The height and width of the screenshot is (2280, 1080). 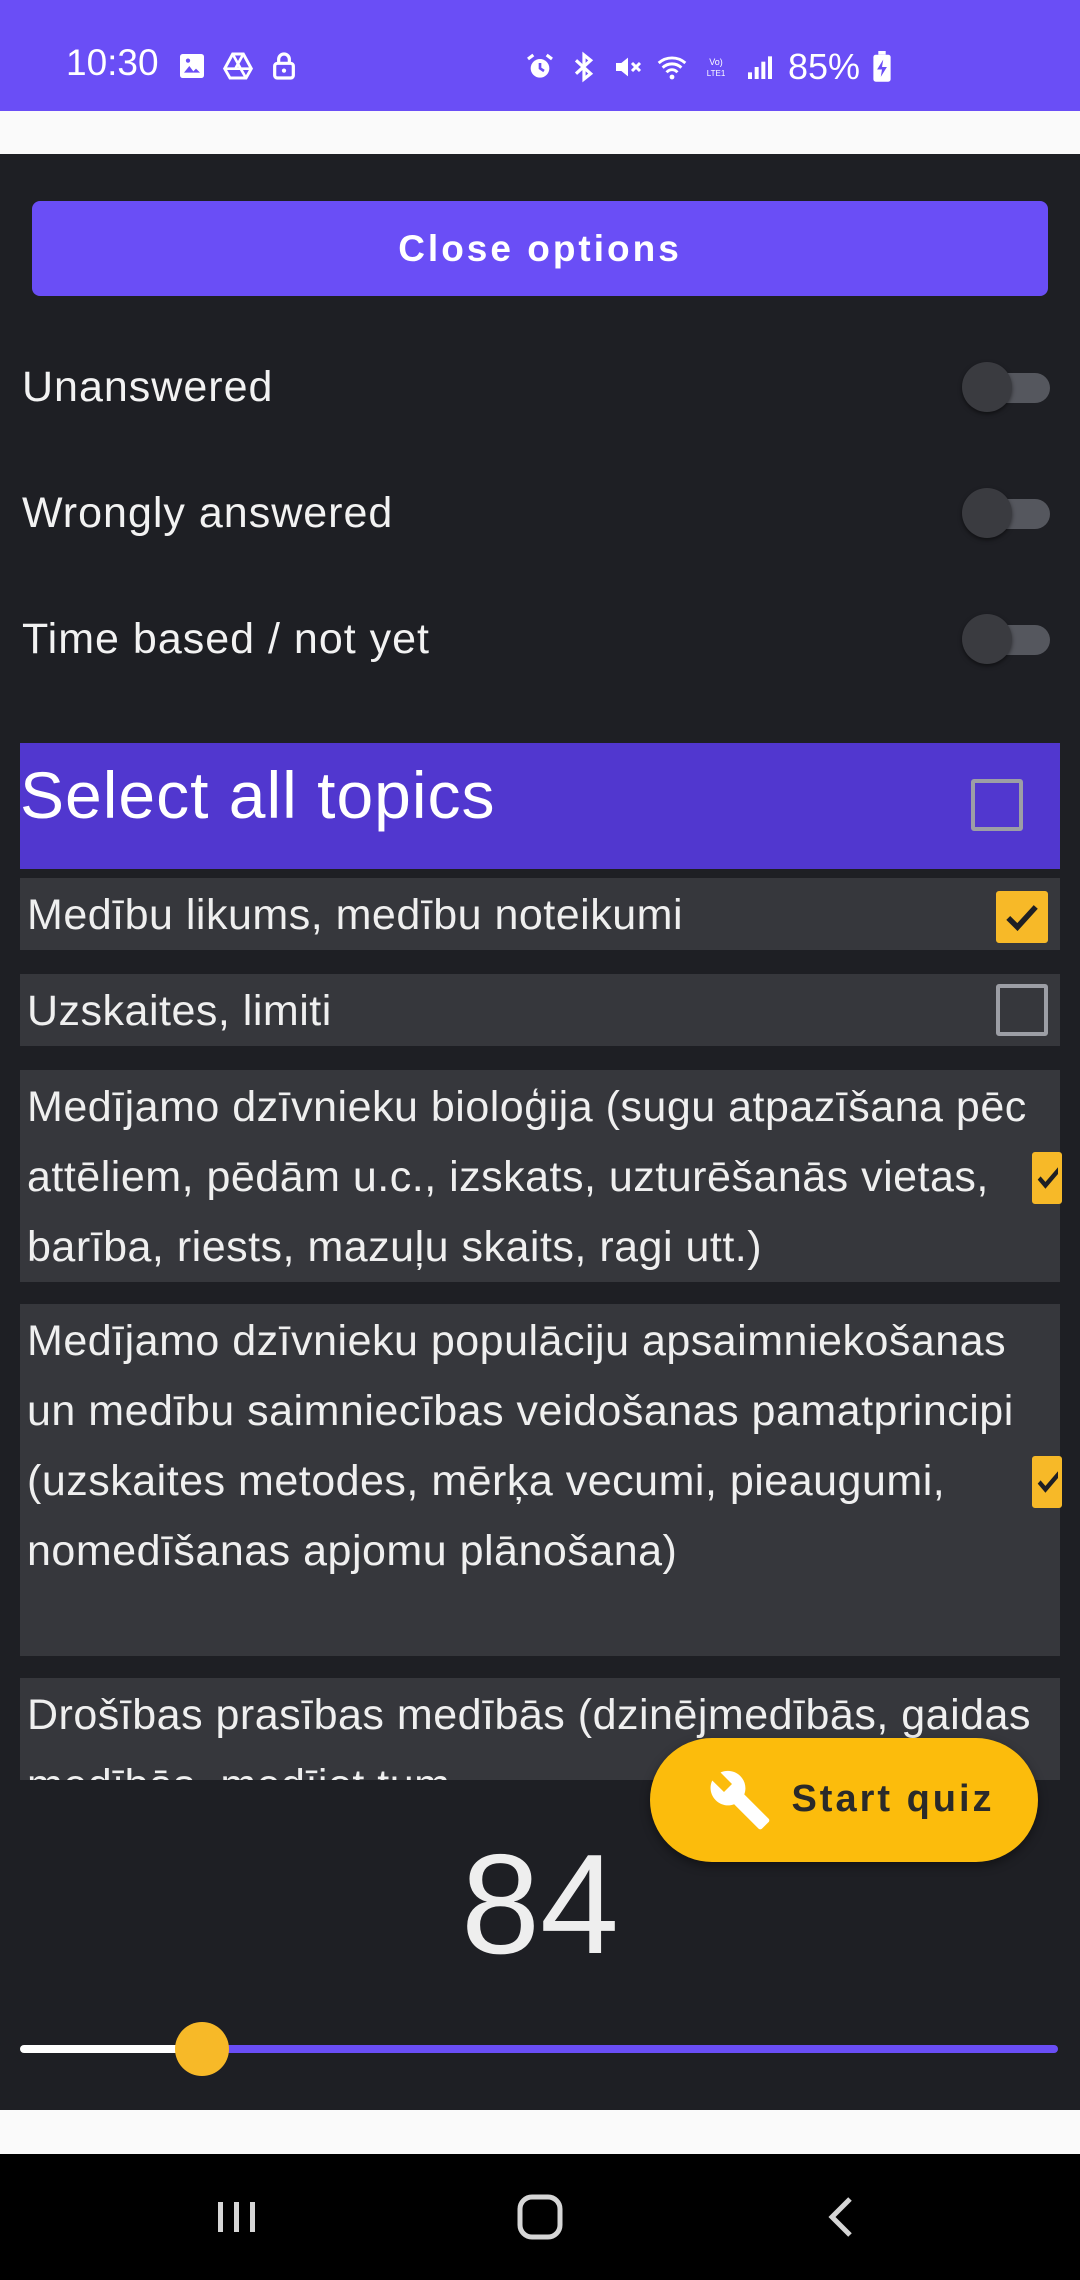 What do you see at coordinates (192, 66) in the screenshot?
I see `image-icon` at bounding box center [192, 66].